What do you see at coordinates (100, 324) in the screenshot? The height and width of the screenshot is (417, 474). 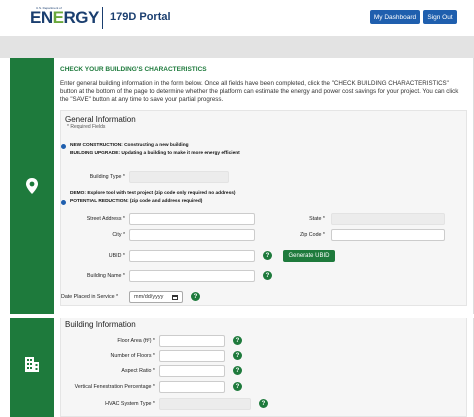 I see `building-information-title: Building Information` at bounding box center [100, 324].